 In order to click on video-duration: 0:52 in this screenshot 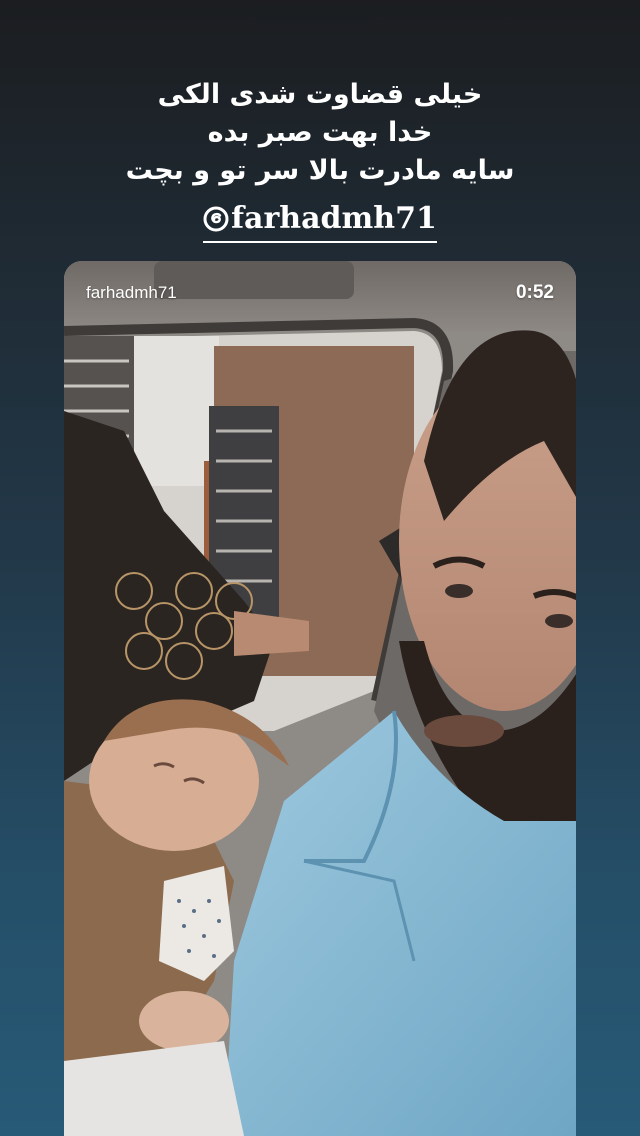, I will do `click(534, 292)`.